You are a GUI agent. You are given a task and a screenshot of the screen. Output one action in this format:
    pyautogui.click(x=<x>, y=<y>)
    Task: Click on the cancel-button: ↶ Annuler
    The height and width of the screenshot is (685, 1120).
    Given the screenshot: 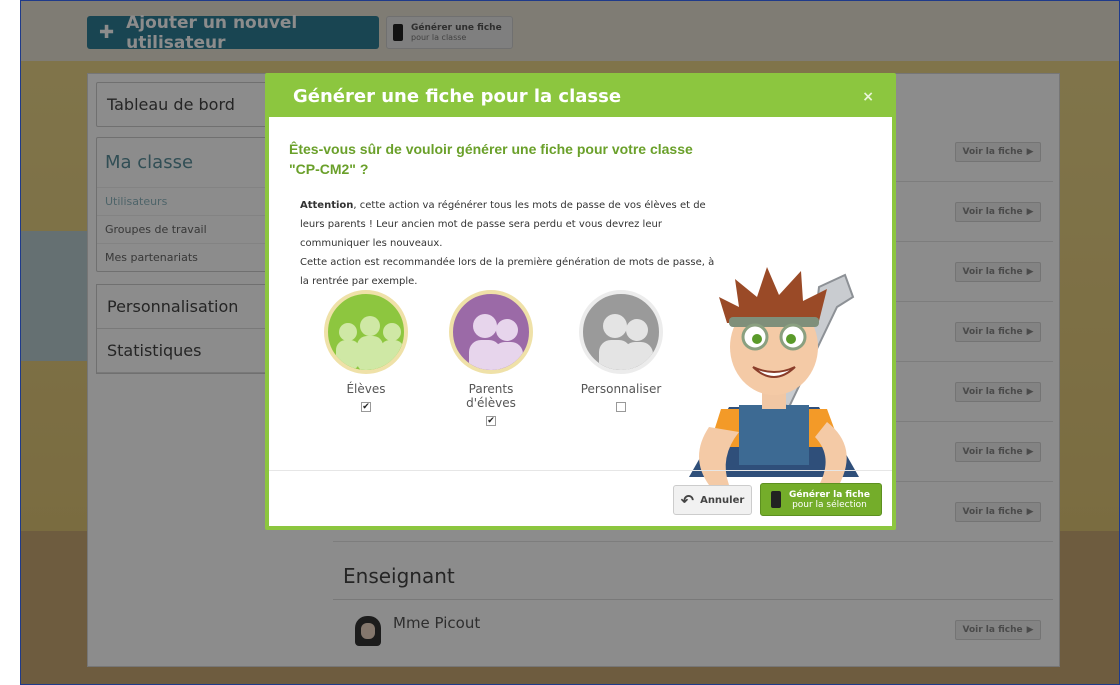 What is the action you would take?
    pyautogui.click(x=712, y=500)
    